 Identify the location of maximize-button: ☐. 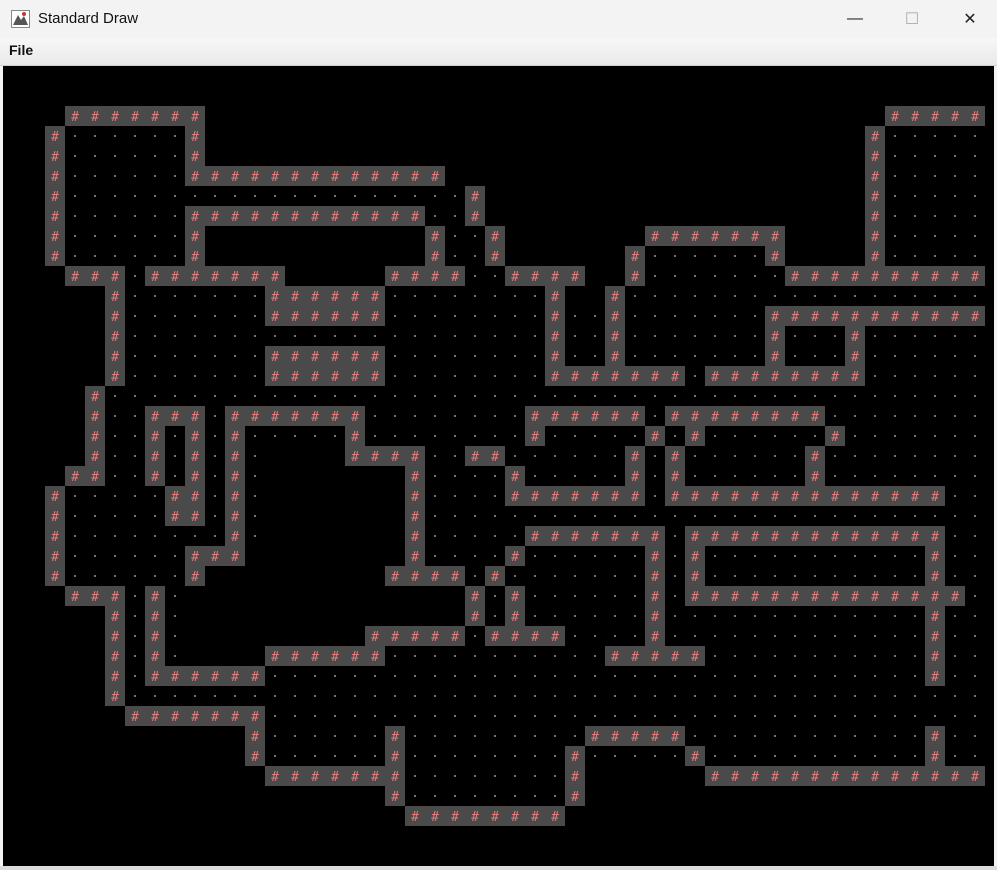
(912, 19).